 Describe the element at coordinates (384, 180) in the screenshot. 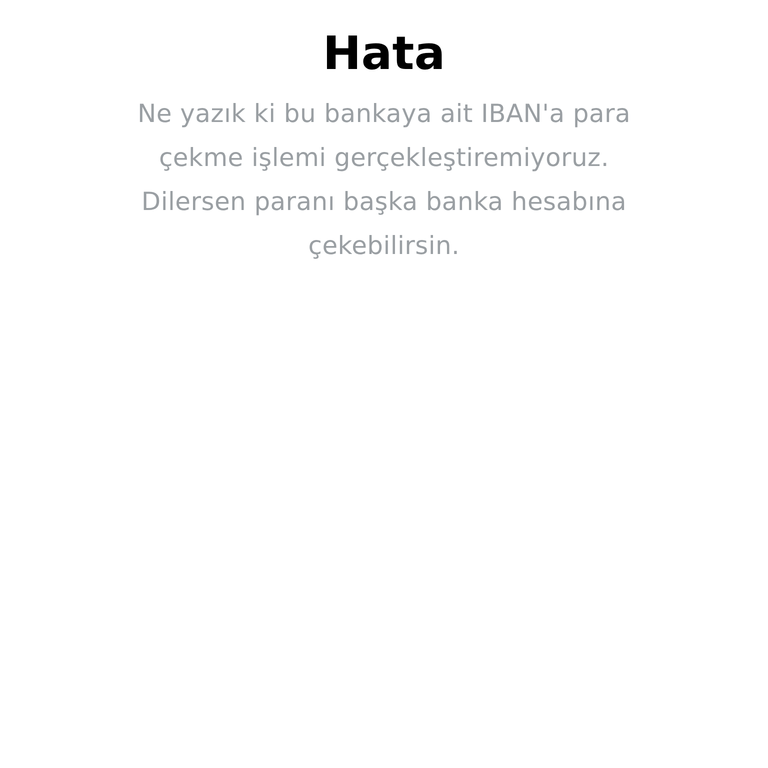

I see `error-message: Ne yazık ki bu bankaya ait IBAN'a para çekme işlemi gerçekleştiremiyoruz. Dilersen paranı başka banka hesabına çekebilirsin.` at that location.